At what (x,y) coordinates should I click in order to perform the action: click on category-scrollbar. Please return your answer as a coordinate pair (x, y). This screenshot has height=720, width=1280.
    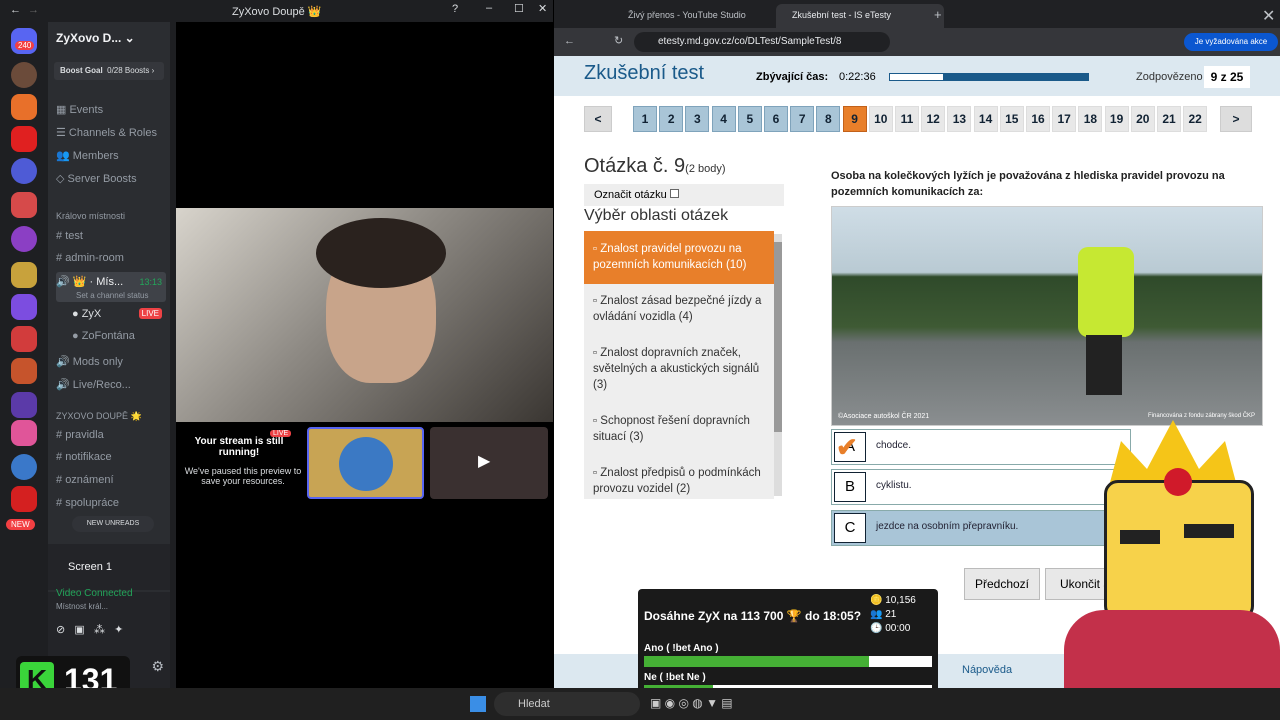
    Looking at the image, I should click on (778, 365).